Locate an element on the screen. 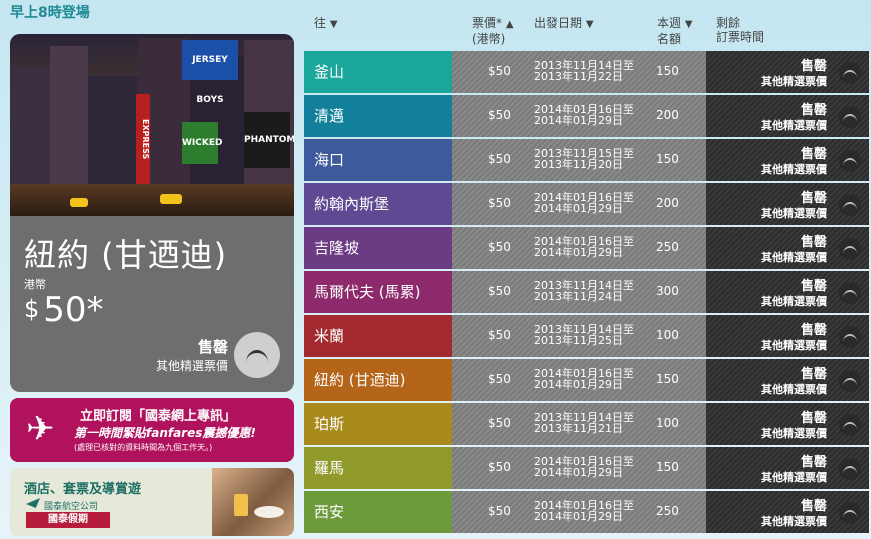 The height and width of the screenshot is (539, 871). promo-subline: 第一時間緊貼fanfares震撼優惠! is located at coordinates (165, 433).